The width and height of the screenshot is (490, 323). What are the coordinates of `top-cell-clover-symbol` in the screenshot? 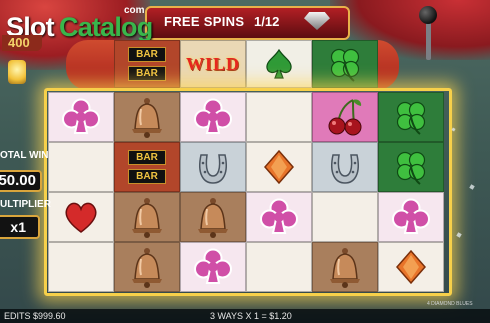 It's located at (345, 64).